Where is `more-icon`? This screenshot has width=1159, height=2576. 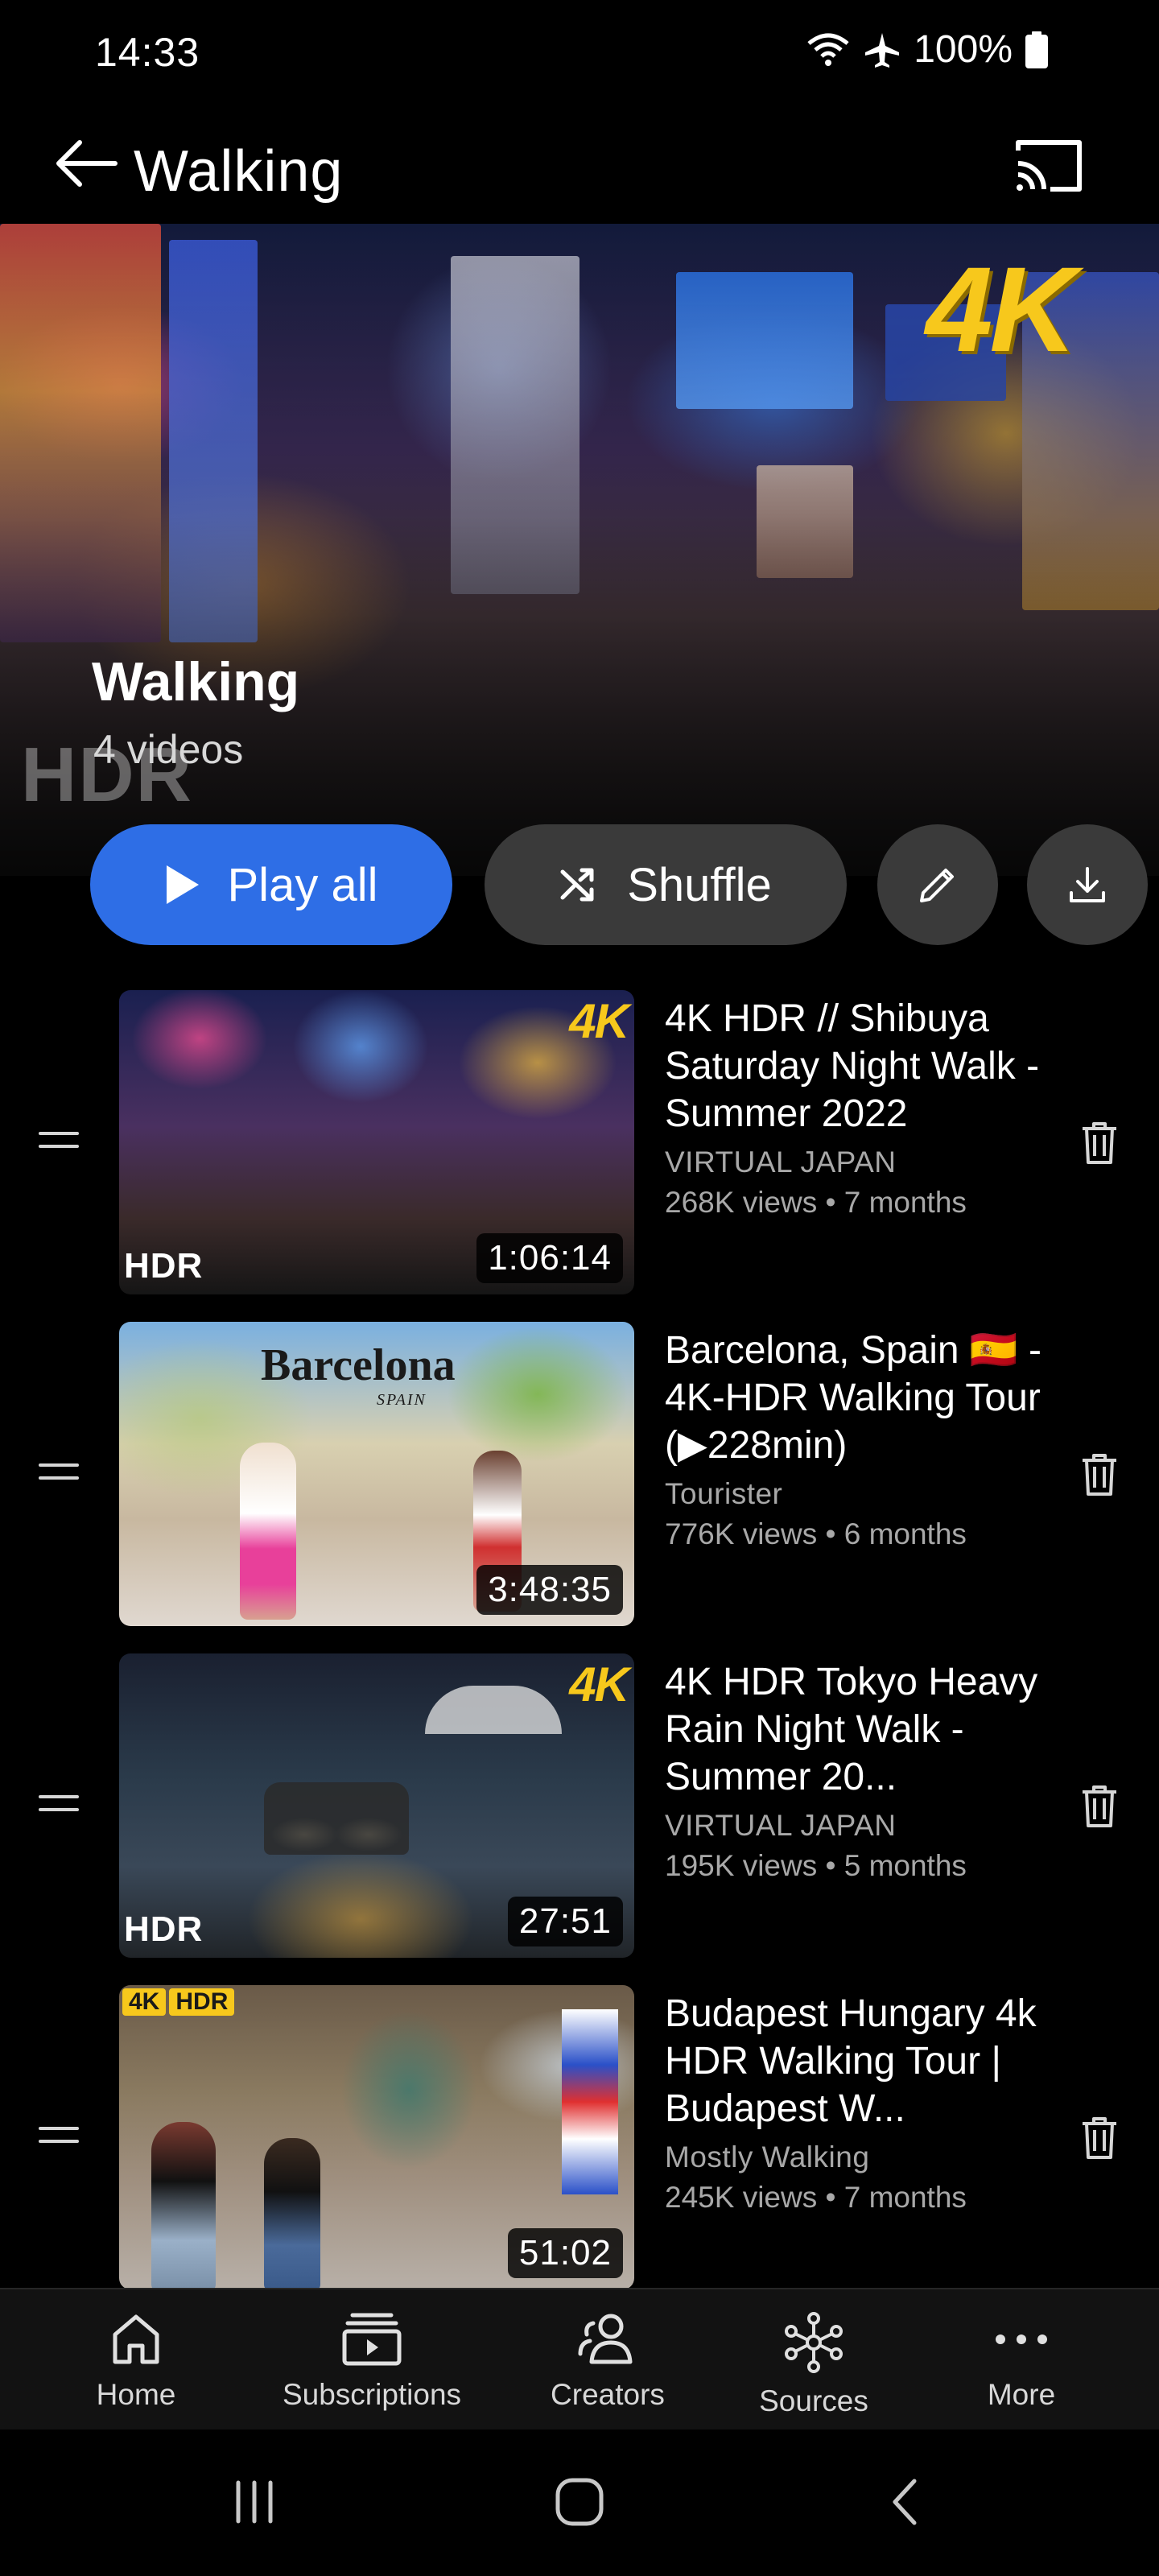
more-icon is located at coordinates (1021, 2339).